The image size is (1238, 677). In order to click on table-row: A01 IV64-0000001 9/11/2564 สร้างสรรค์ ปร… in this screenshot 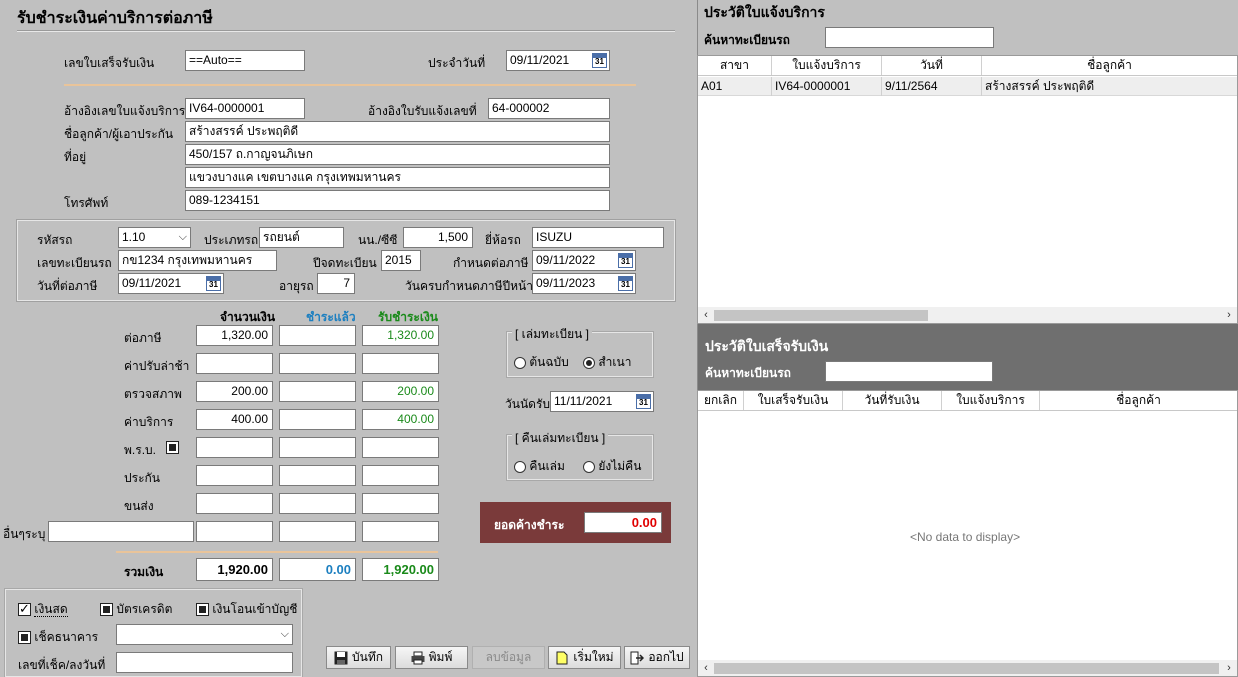, I will do `click(967, 86)`.